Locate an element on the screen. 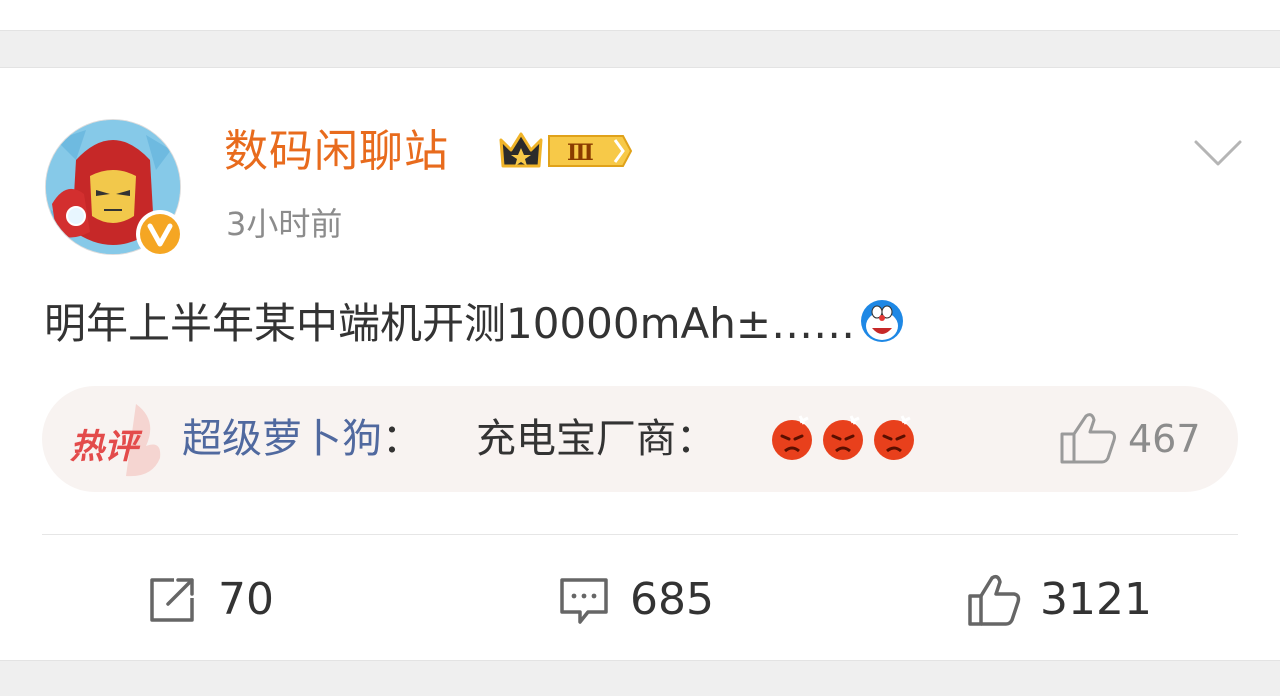  hot-comment: 热评 超级萝卜狗： 充电宝厂商： 467 is located at coordinates (640, 439).